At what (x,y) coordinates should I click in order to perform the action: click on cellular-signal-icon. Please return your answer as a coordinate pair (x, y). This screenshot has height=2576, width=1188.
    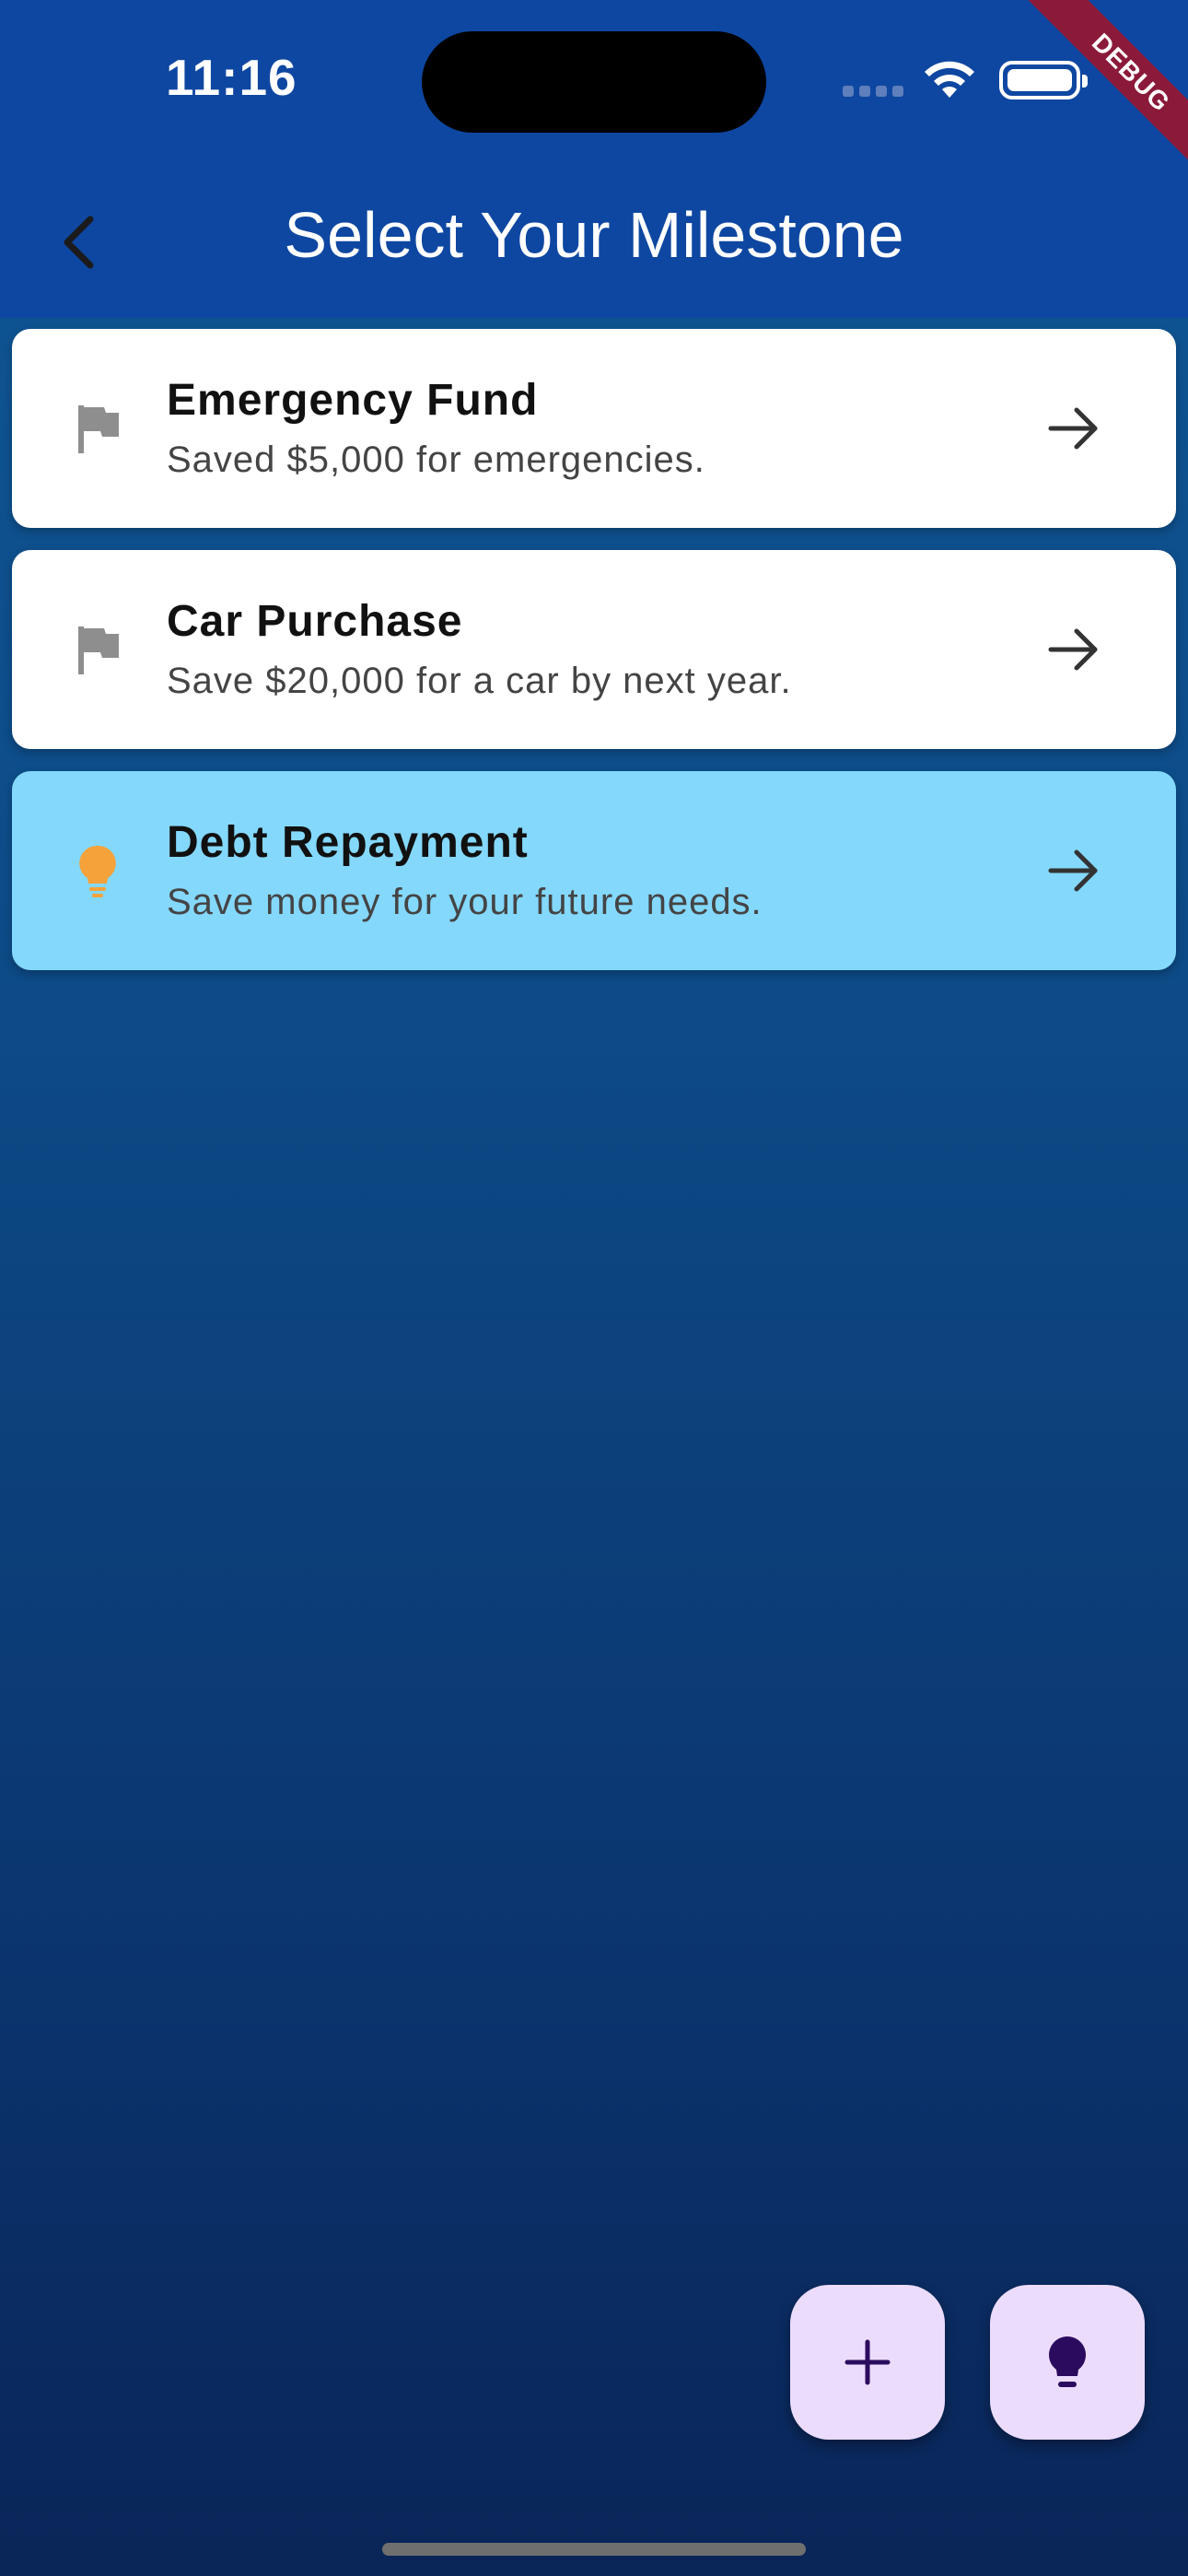
    Looking at the image, I should click on (876, 93).